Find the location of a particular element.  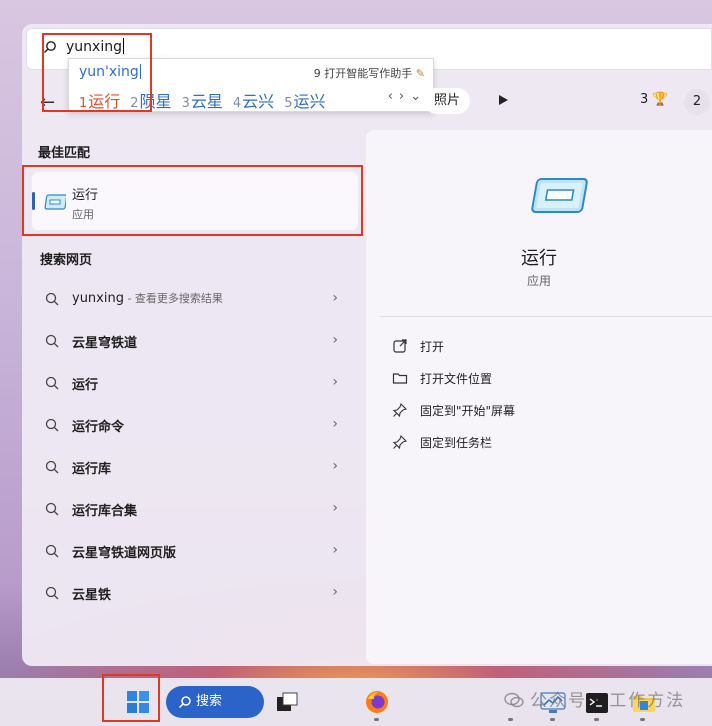

list-item: 运行 › is located at coordinates (195, 383).